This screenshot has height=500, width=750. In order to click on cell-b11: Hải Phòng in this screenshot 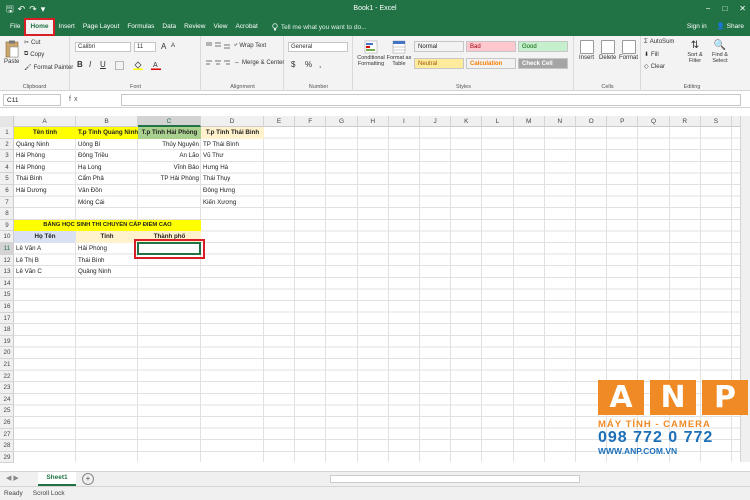, I will do `click(107, 249)`.